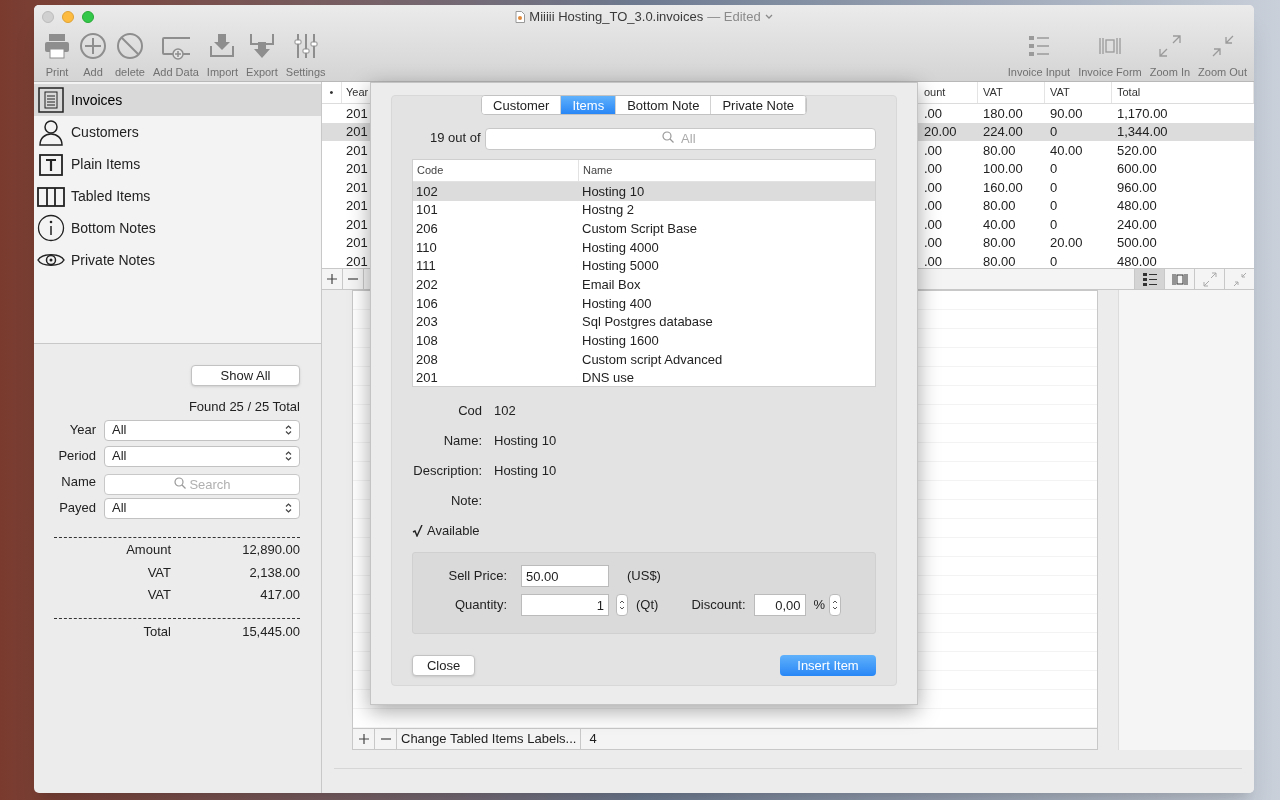  What do you see at coordinates (426, 266) in the screenshot?
I see `table-cell-text: 111` at bounding box center [426, 266].